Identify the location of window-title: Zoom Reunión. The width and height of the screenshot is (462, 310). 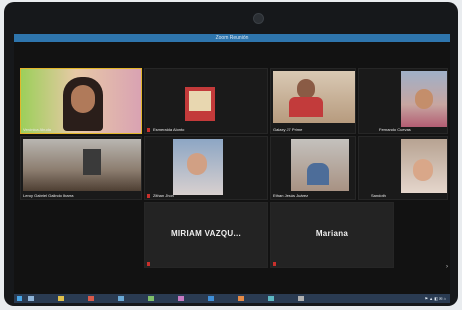
(232, 38).